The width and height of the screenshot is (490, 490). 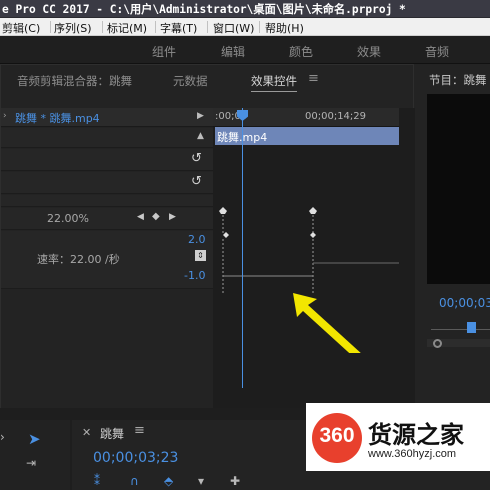 What do you see at coordinates (2, 437) in the screenshot?
I see `chevron-icon: ›` at bounding box center [2, 437].